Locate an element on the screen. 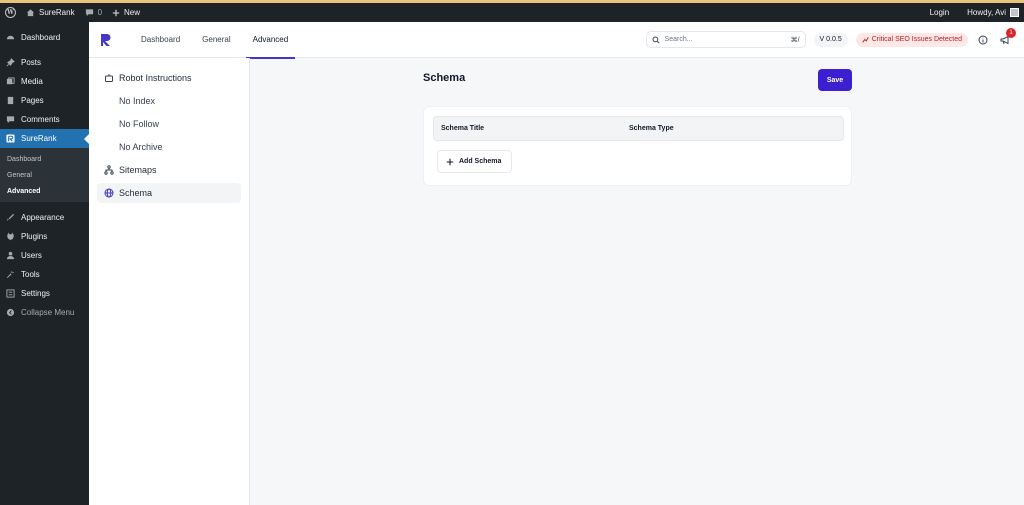  new-content-link: New is located at coordinates (126, 12).